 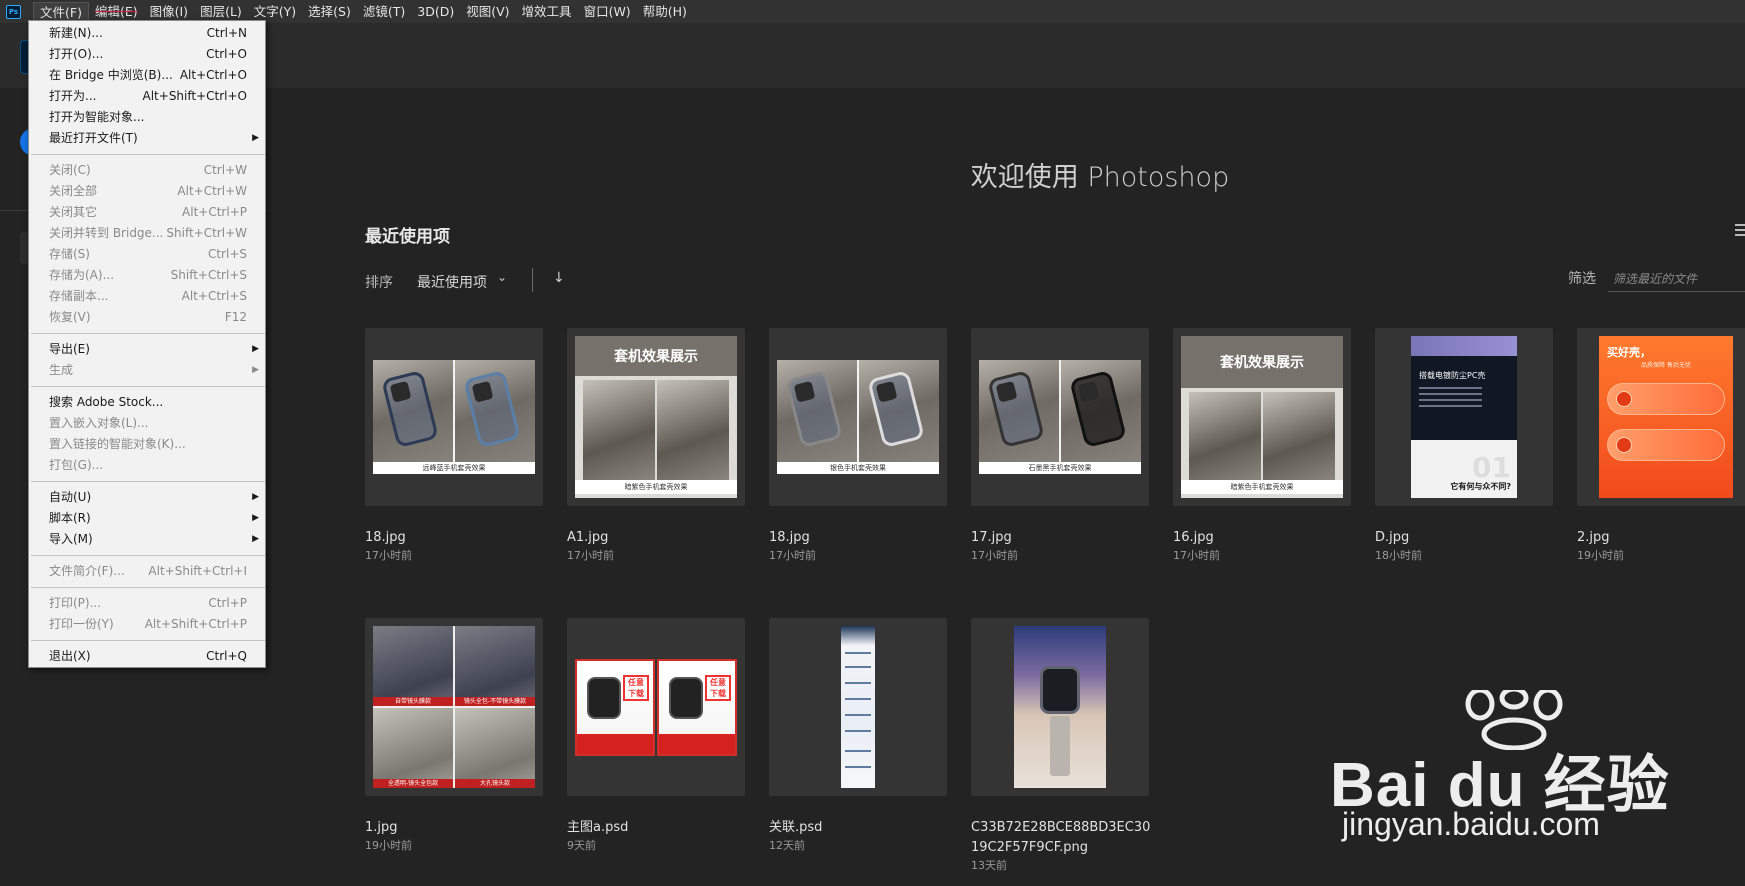 What do you see at coordinates (435, 12) in the screenshot?
I see `menu-3d: 3D(D)` at bounding box center [435, 12].